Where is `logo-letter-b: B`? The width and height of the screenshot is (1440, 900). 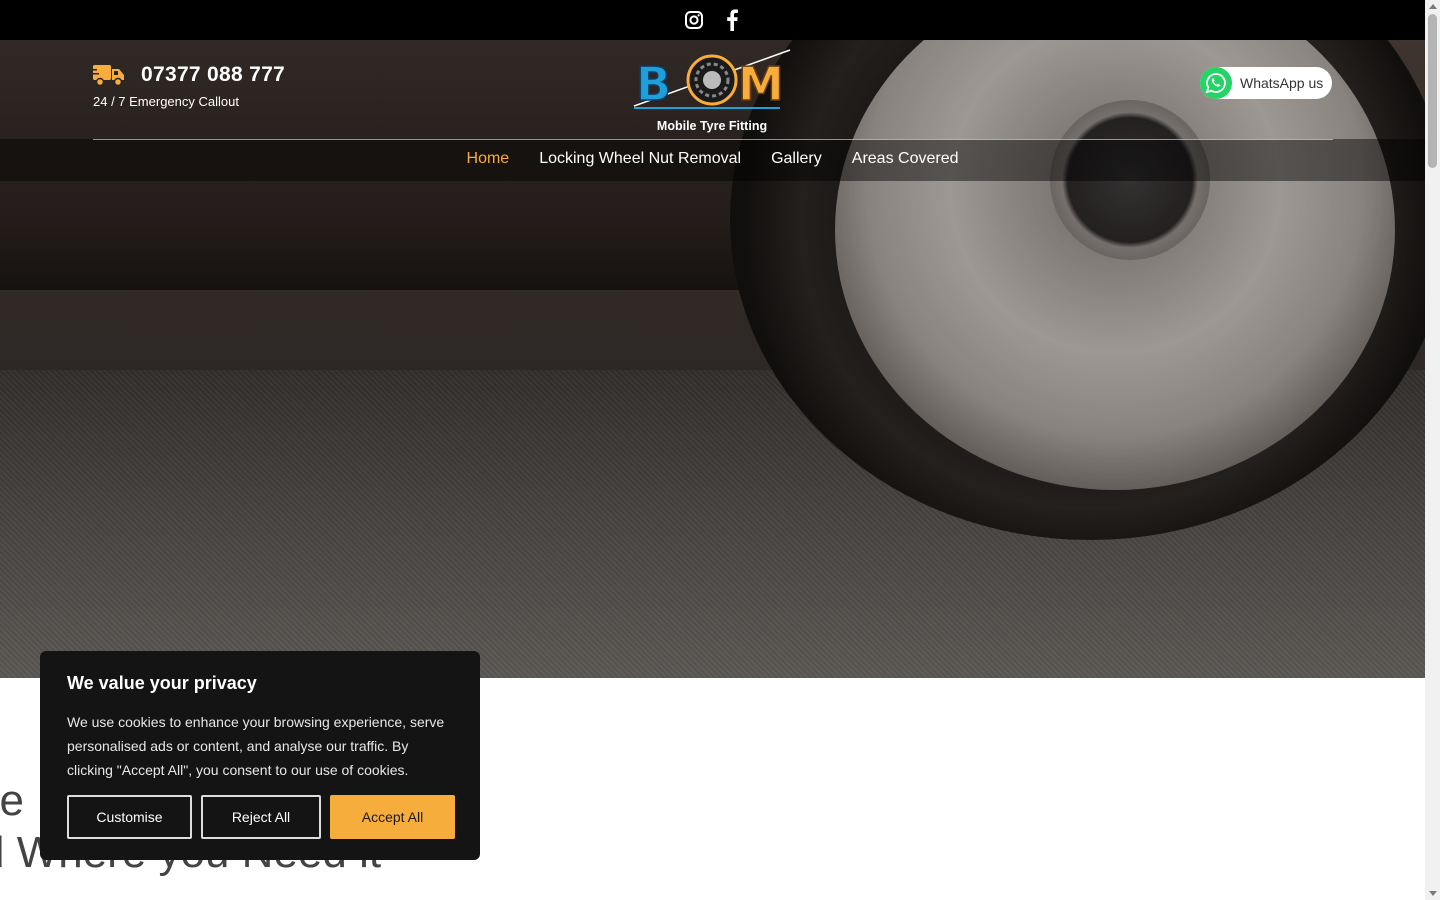 logo-letter-b: B is located at coordinates (653, 84).